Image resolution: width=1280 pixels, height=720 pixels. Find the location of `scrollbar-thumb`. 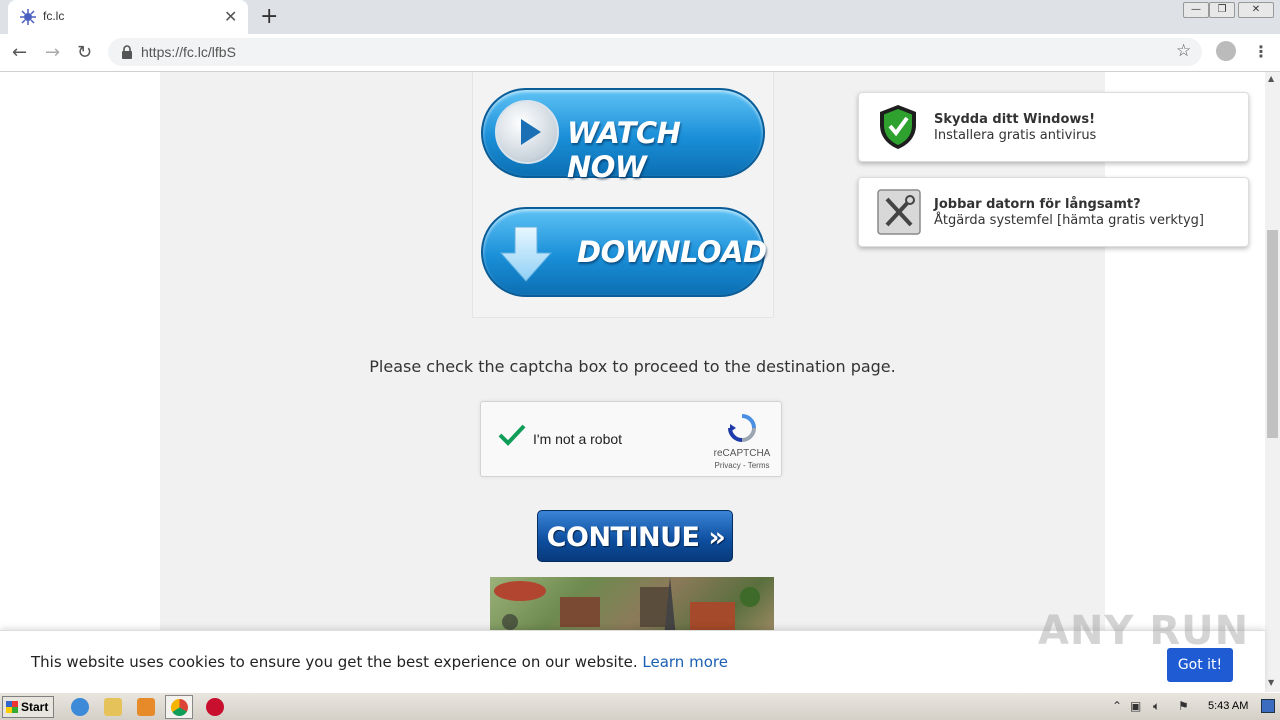

scrollbar-thumb is located at coordinates (1272, 334).